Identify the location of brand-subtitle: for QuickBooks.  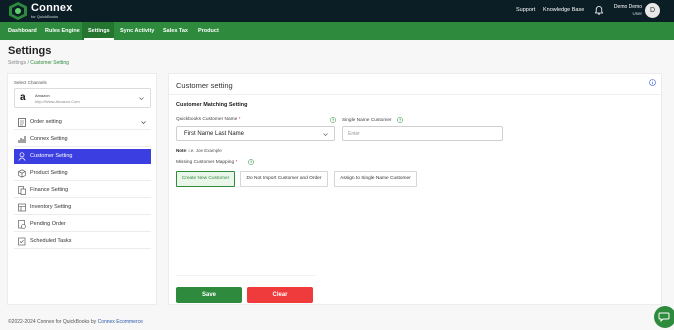
(45, 16).